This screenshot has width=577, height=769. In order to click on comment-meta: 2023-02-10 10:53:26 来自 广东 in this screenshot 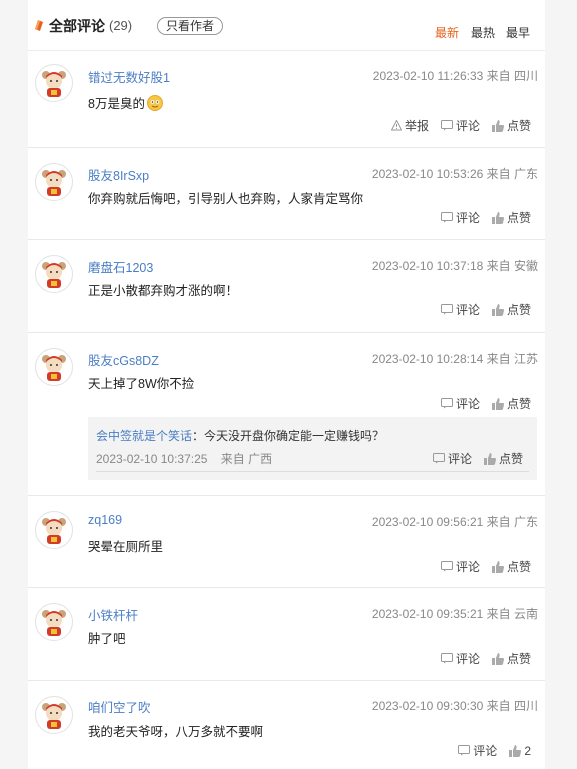, I will do `click(454, 174)`.